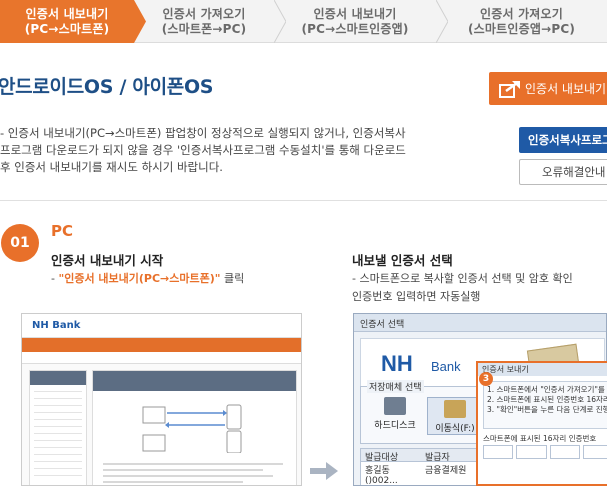 The width and height of the screenshot is (607, 486). What do you see at coordinates (232, 278) in the screenshot?
I see `section1-suffix: 클릭` at bounding box center [232, 278].